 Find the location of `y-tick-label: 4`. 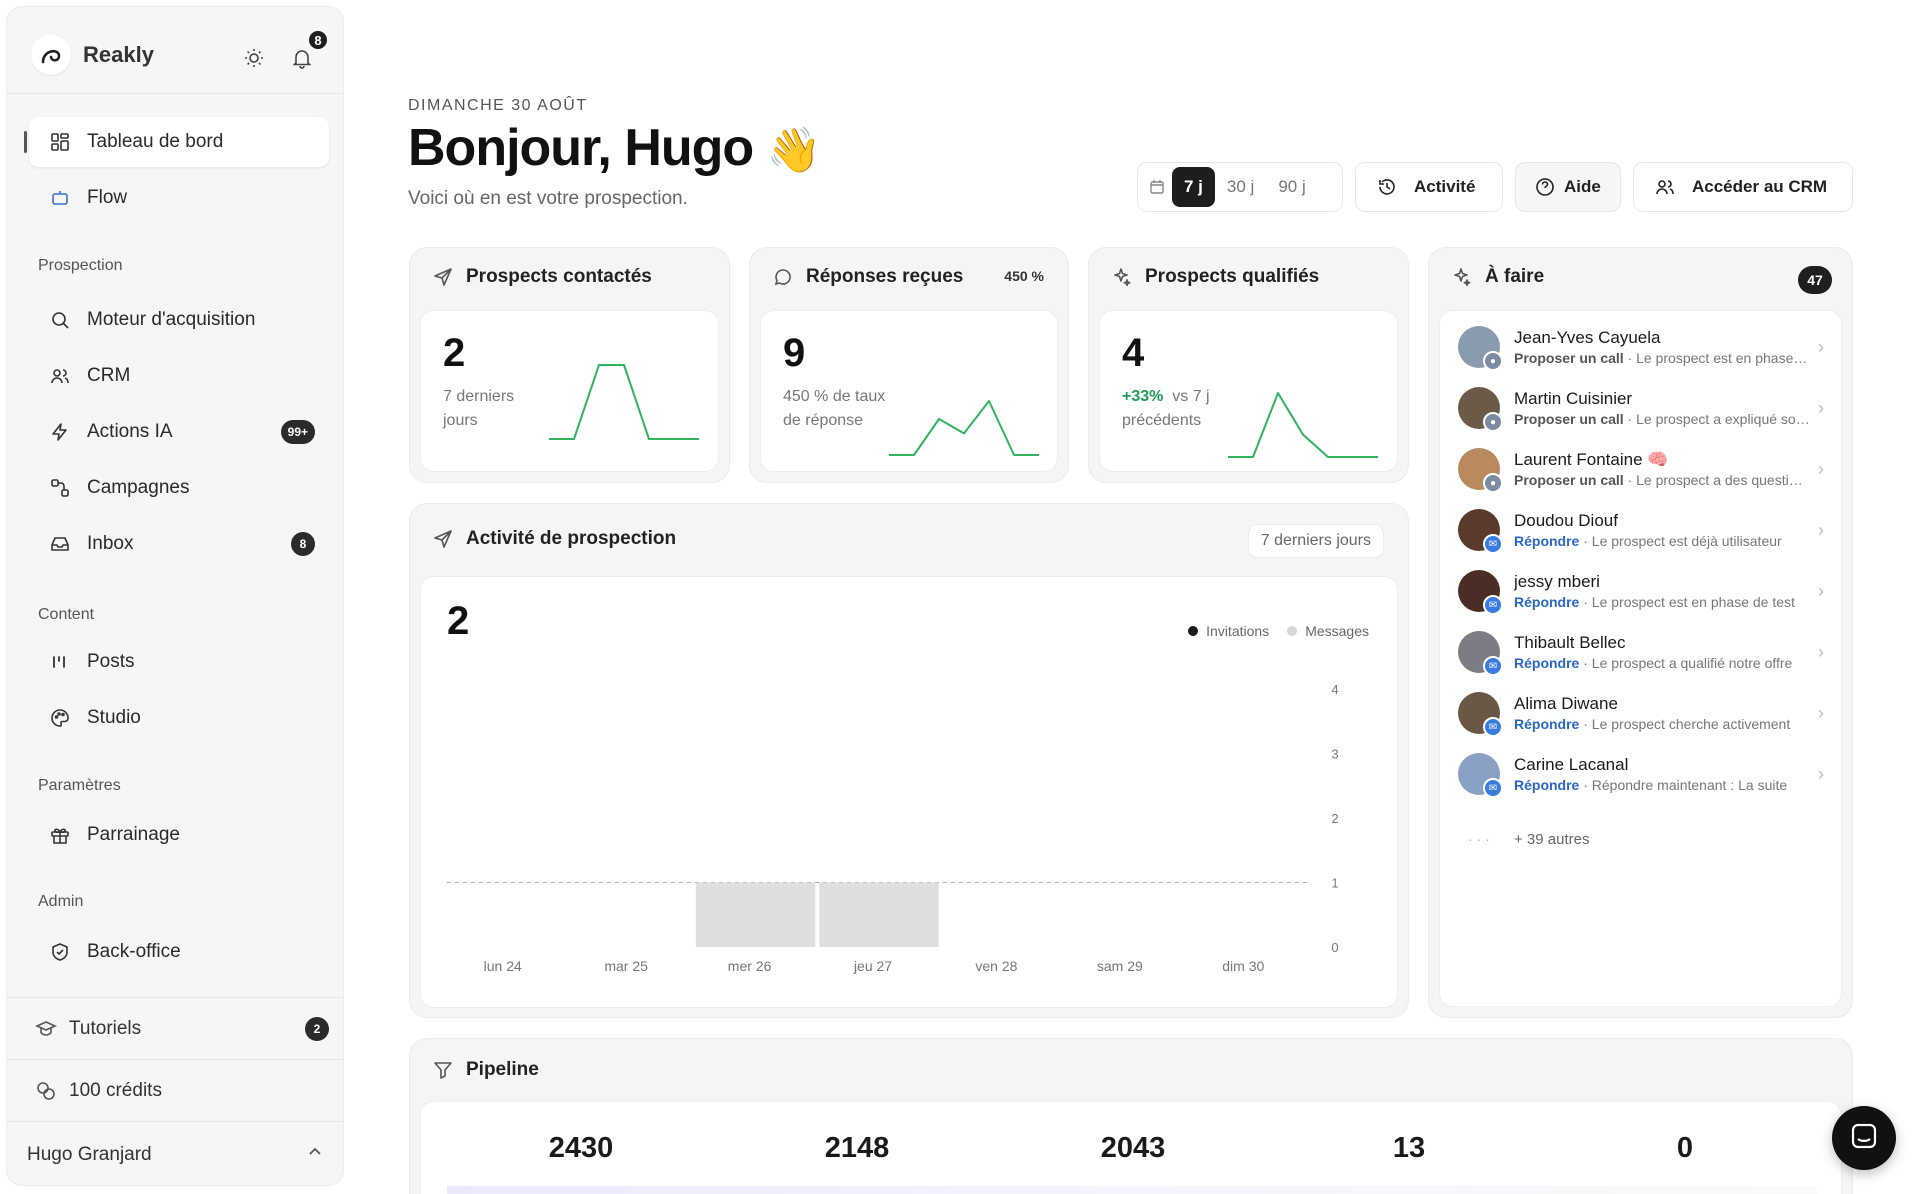

y-tick-label: 4 is located at coordinates (1334, 689).